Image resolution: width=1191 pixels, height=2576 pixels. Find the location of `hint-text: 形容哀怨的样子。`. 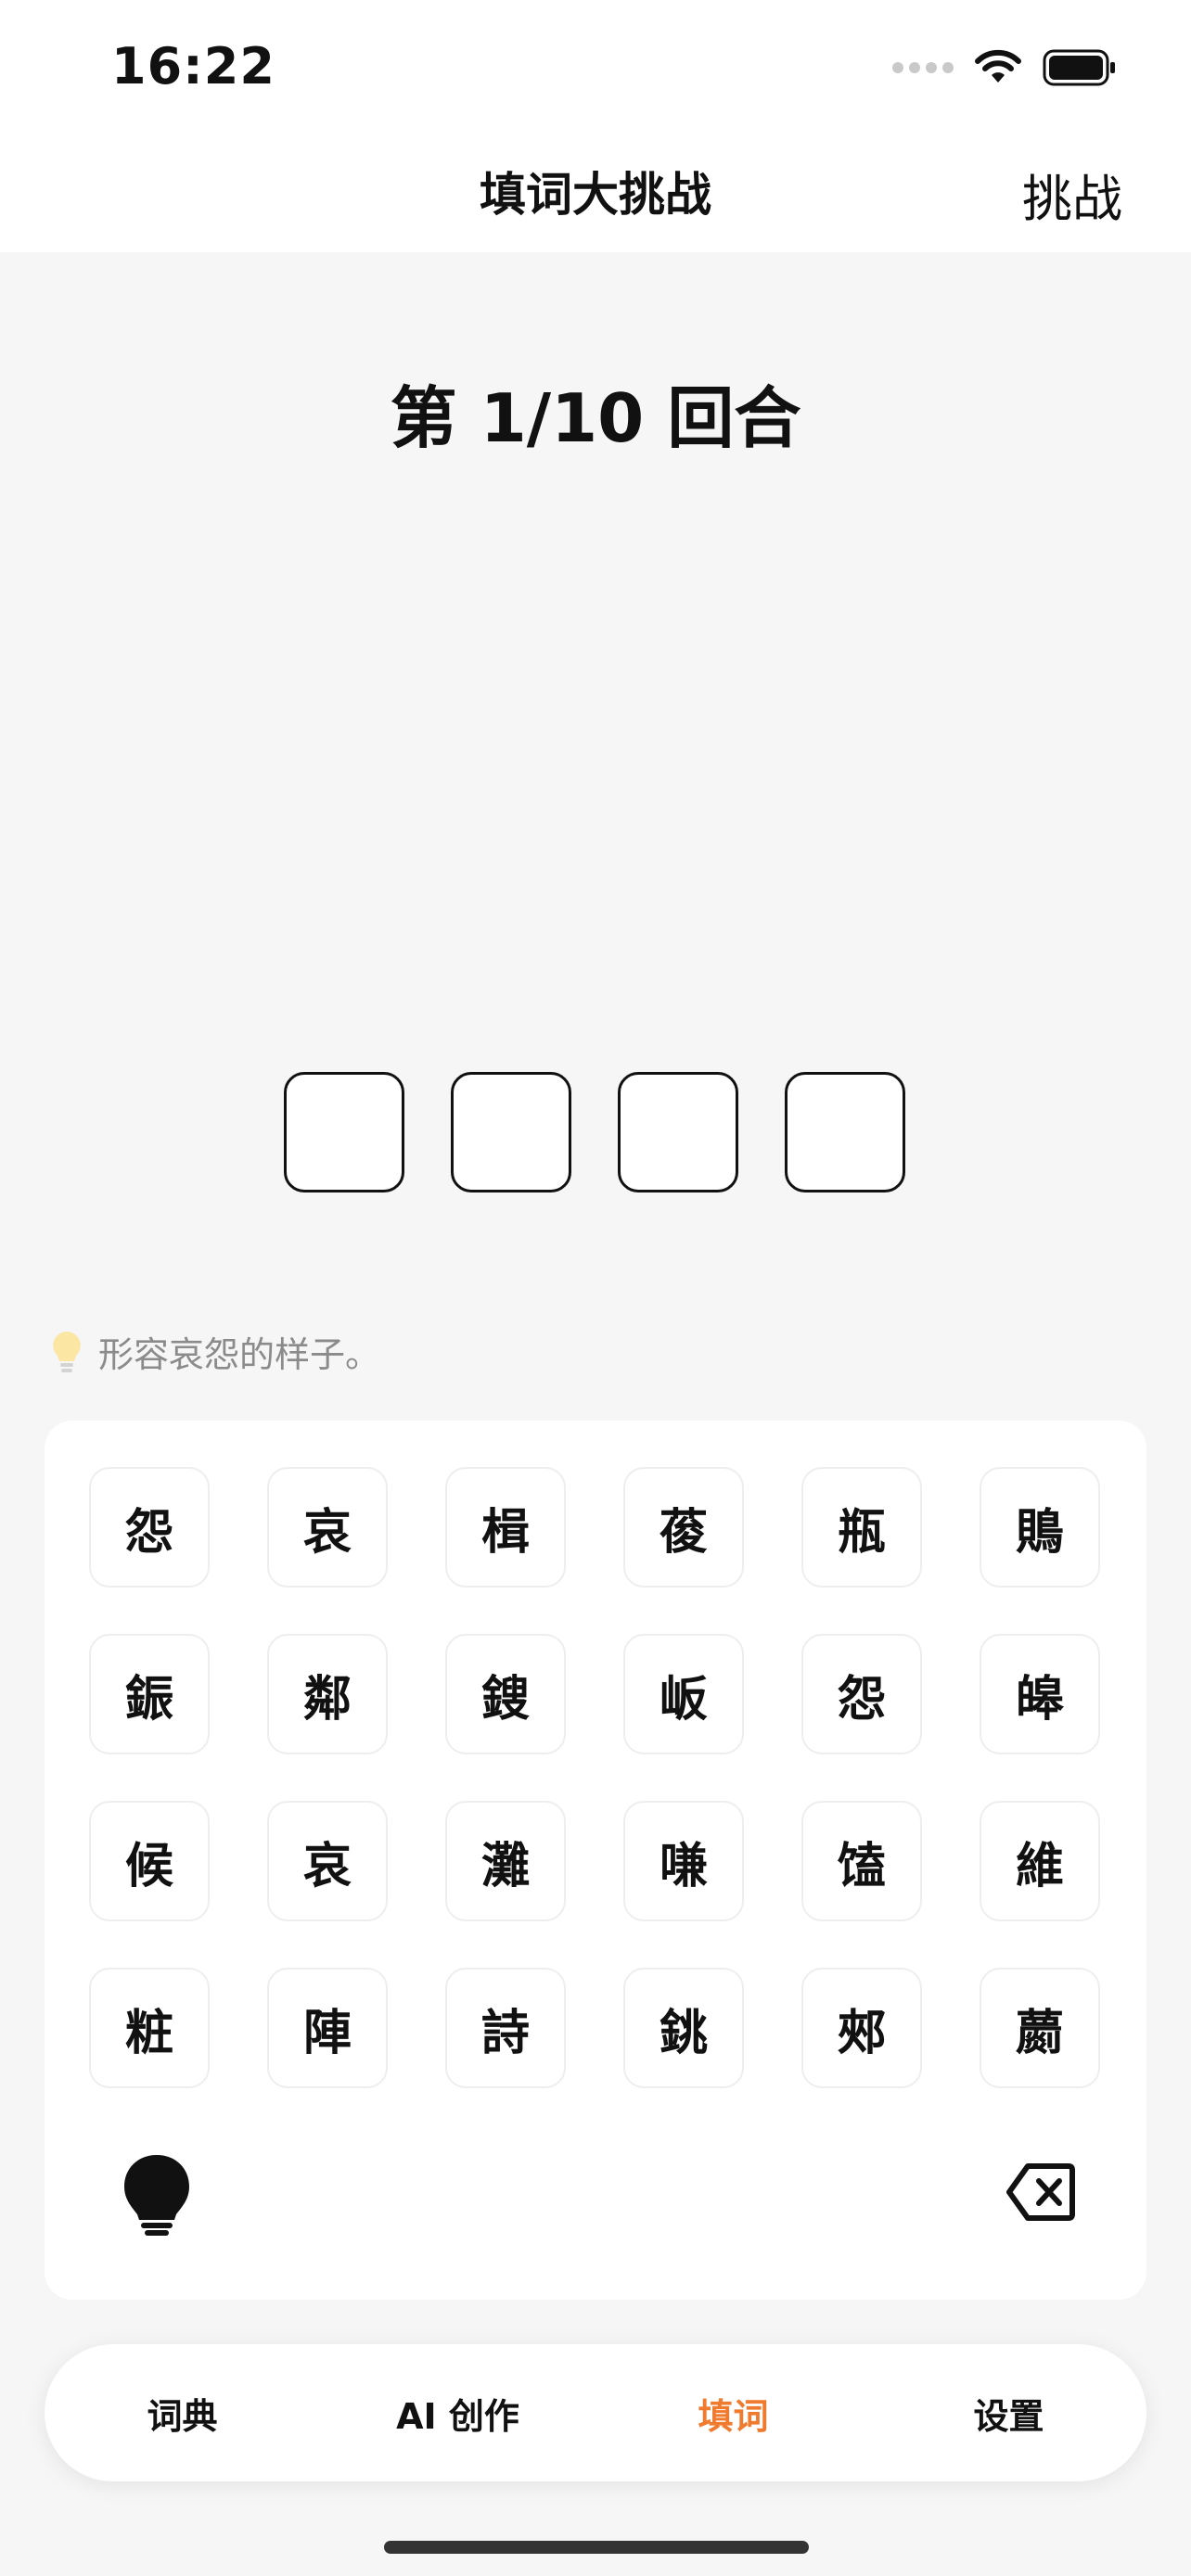

hint-text: 形容哀怨的样子。 is located at coordinates (239, 1354).